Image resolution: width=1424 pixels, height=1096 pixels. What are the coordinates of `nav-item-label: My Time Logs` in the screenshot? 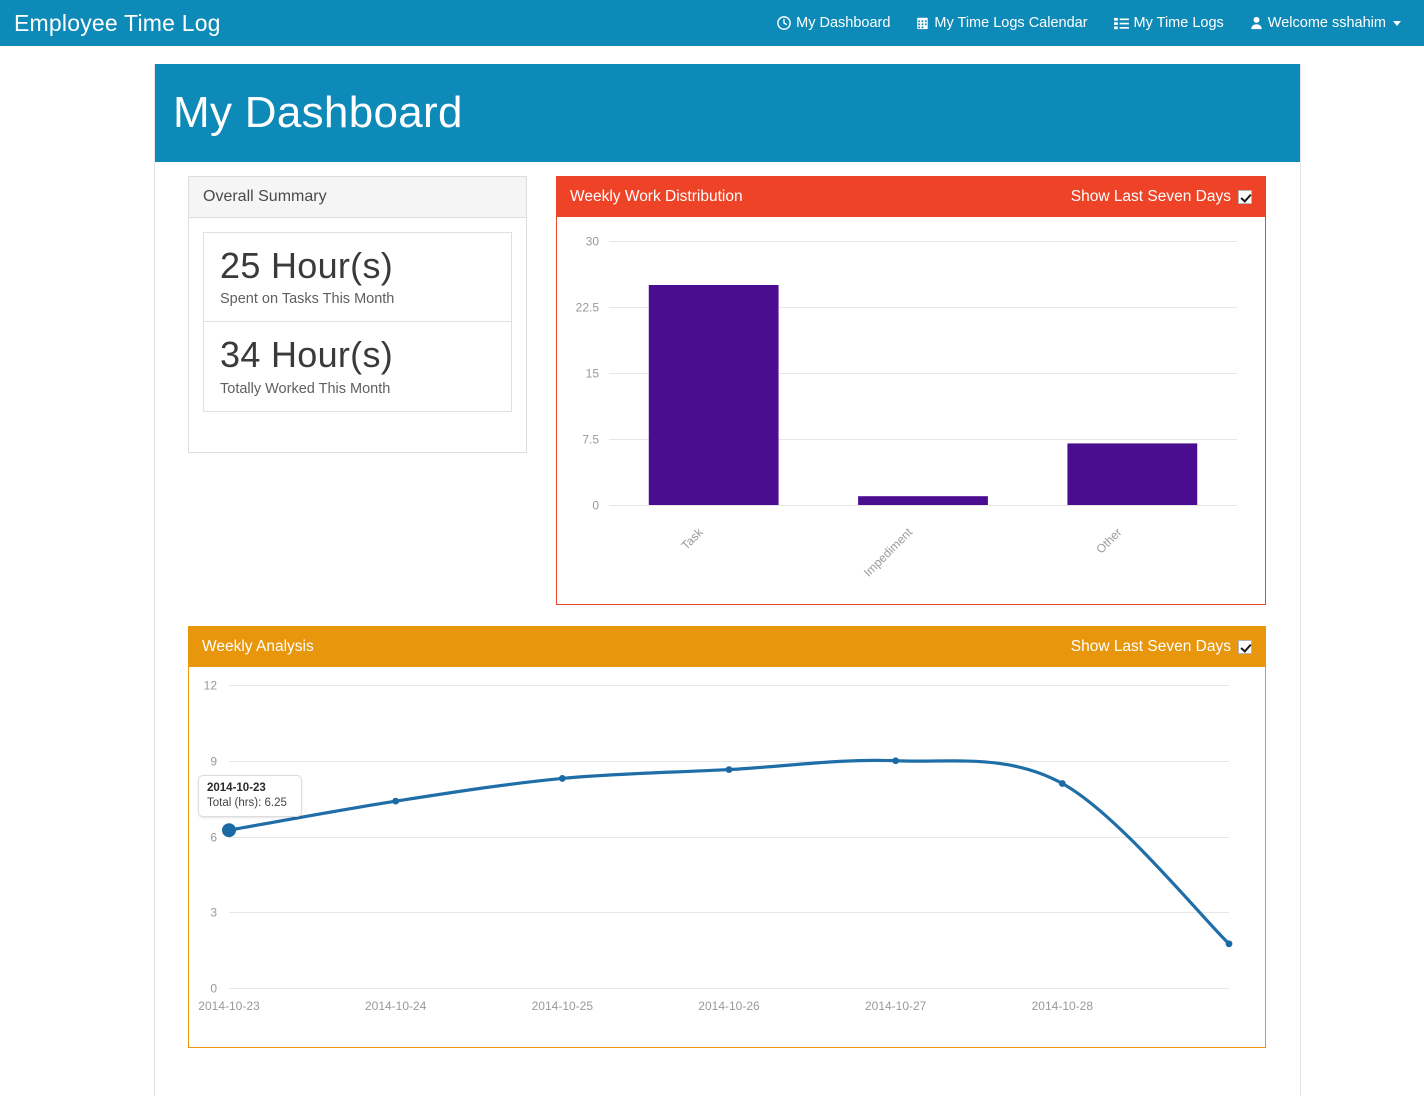 It's located at (1178, 23).